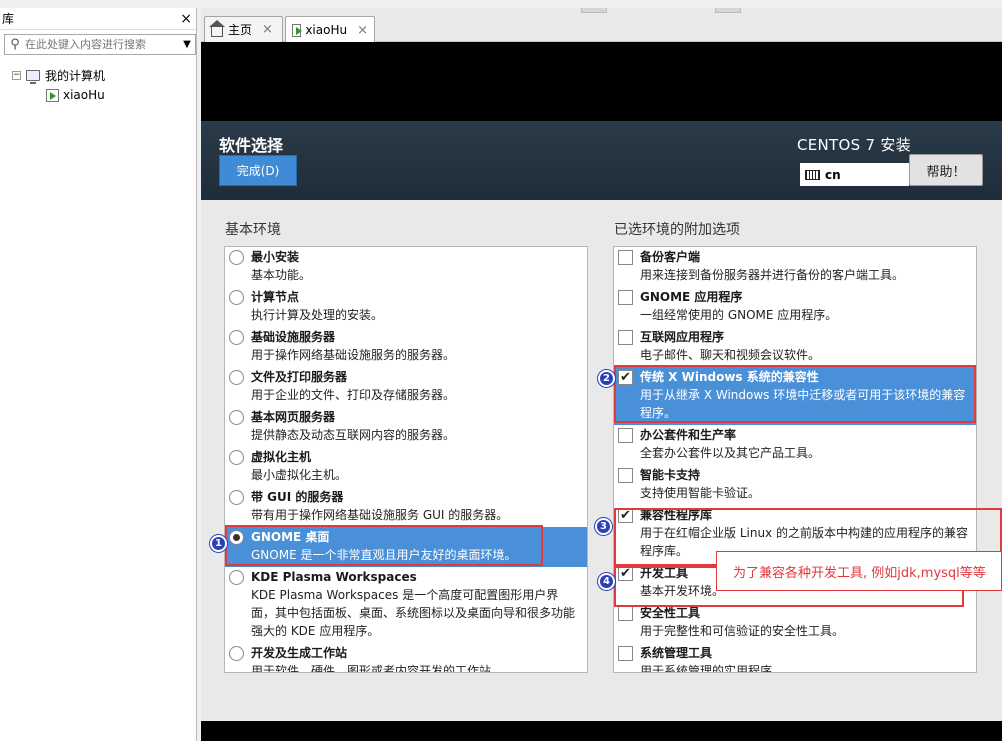  Describe the element at coordinates (377, 668) in the screenshot. I see `env-item-desc: 用于软件、硬件、图形或者内容开发的工作站。` at that location.